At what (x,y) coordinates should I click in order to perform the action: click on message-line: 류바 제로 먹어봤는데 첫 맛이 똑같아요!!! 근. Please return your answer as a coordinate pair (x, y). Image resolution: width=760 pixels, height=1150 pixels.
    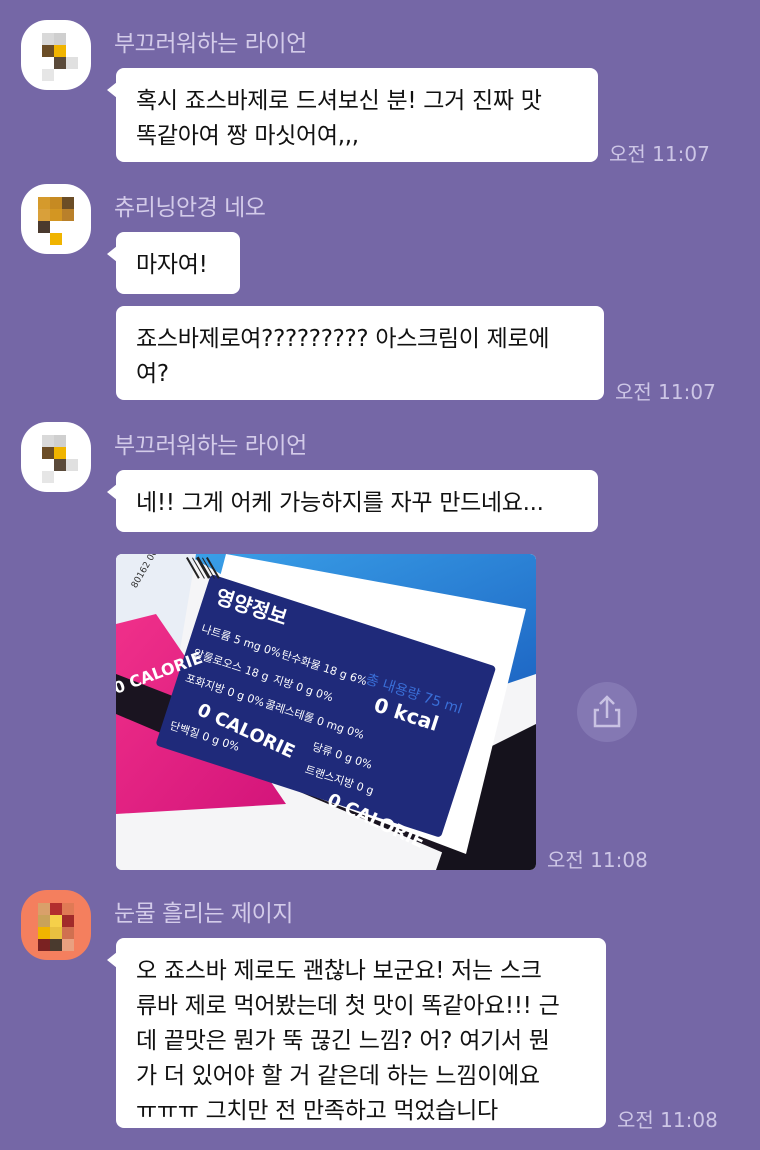
    Looking at the image, I should click on (348, 1006).